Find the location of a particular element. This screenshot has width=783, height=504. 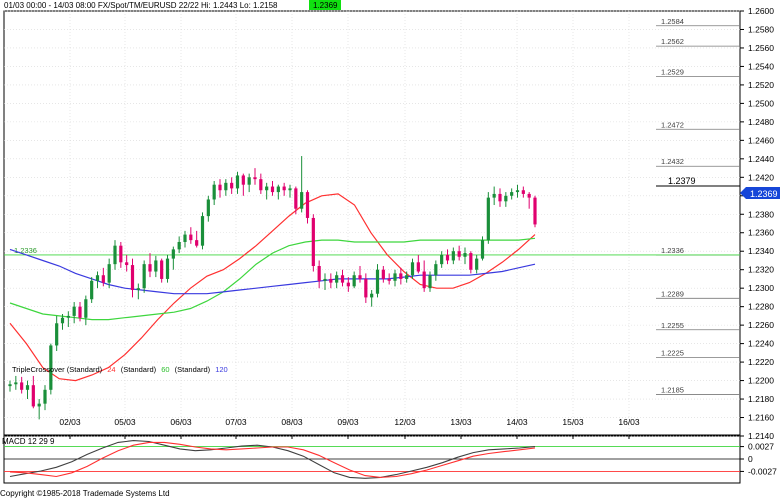

y-tick-label: 1.2600 is located at coordinates (761, 11).